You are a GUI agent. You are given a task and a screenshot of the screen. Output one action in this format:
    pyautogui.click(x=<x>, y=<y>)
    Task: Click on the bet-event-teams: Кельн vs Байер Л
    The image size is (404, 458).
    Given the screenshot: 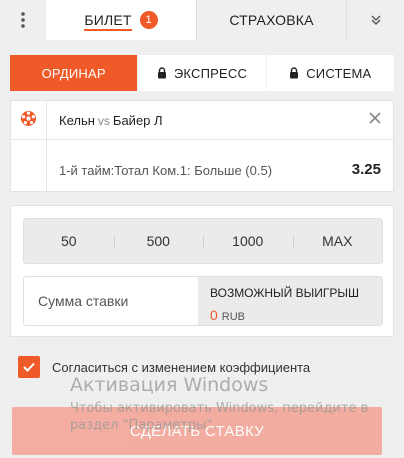 What is the action you would take?
    pyautogui.click(x=111, y=120)
    